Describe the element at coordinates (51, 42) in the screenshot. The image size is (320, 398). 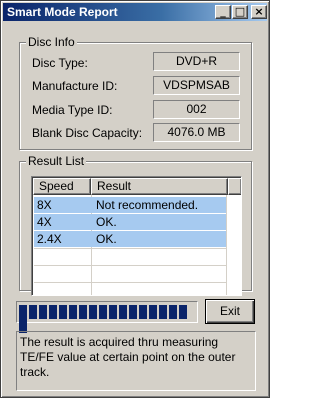
I see `disc-info-label: Disc Info` at that location.